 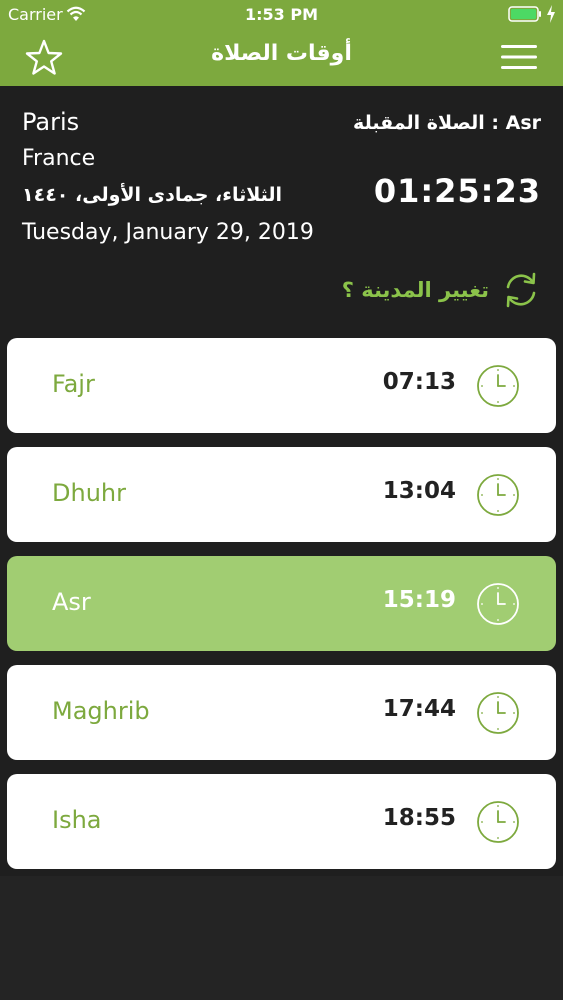 I want to click on charging-icon, so click(x=551, y=14).